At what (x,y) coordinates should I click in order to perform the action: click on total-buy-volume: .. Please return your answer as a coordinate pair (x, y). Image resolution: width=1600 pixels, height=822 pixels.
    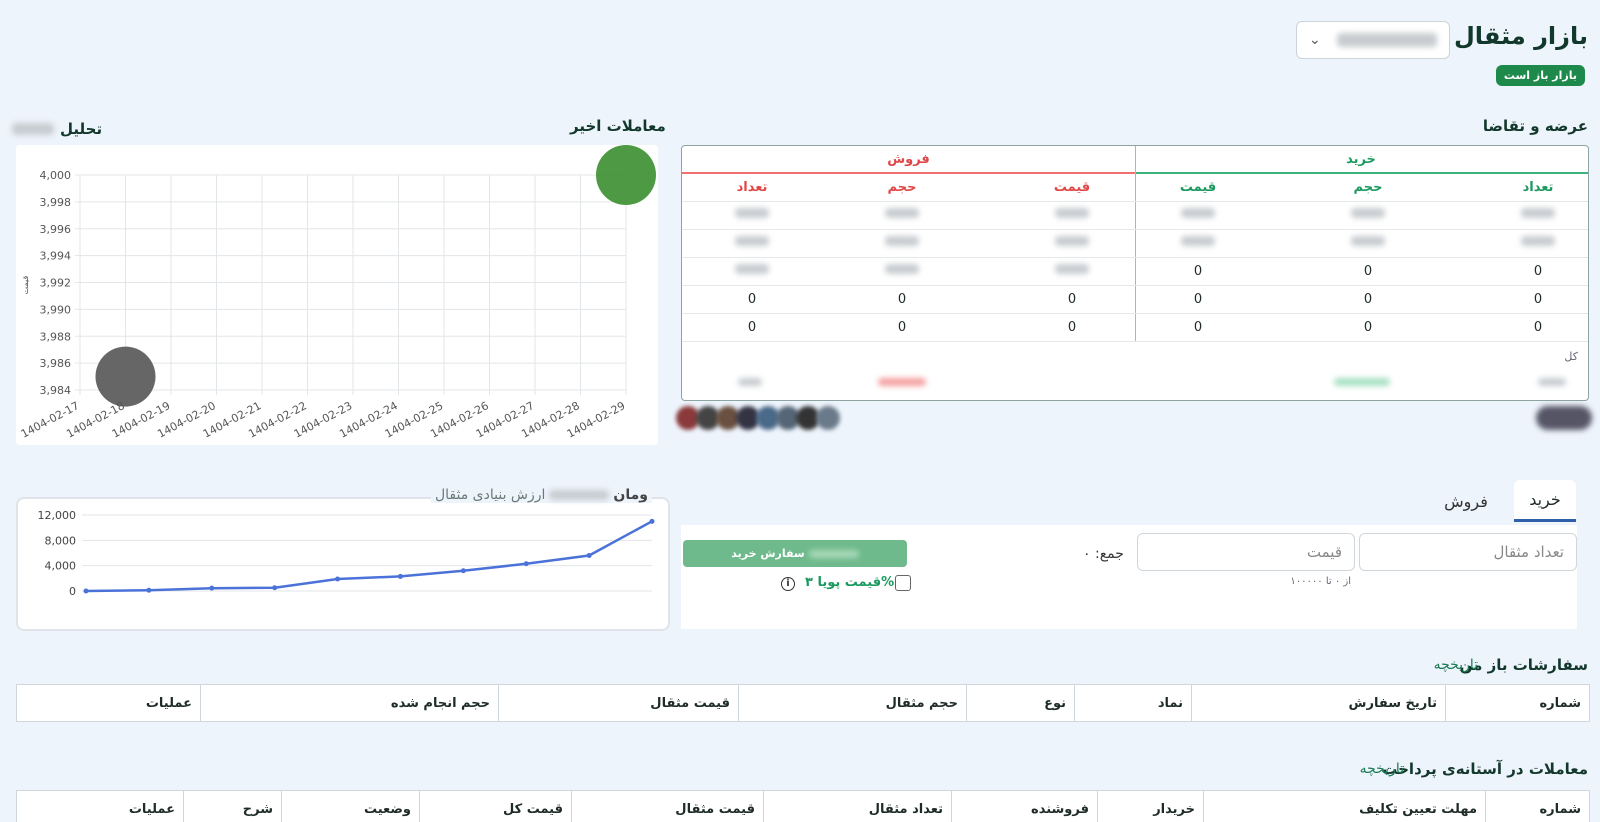
    Looking at the image, I should click on (1362, 382).